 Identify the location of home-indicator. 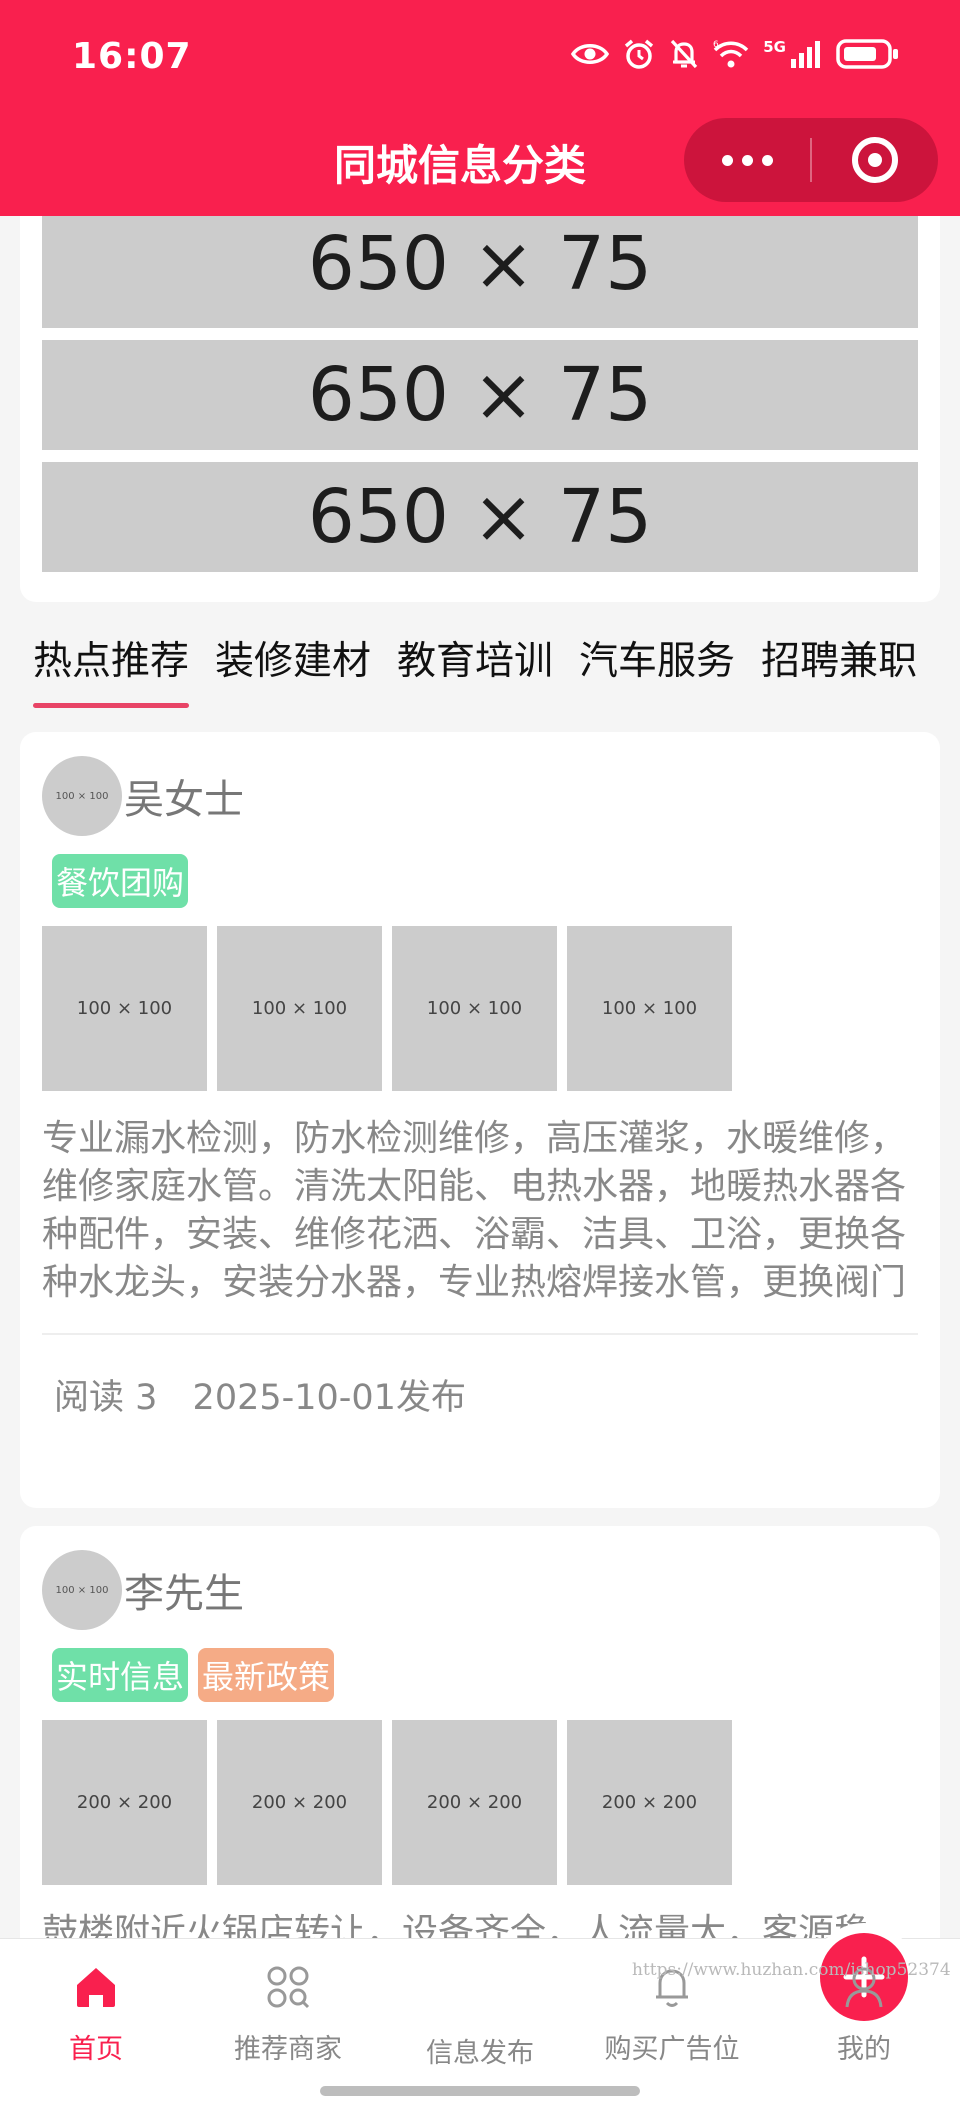
(480, 2091).